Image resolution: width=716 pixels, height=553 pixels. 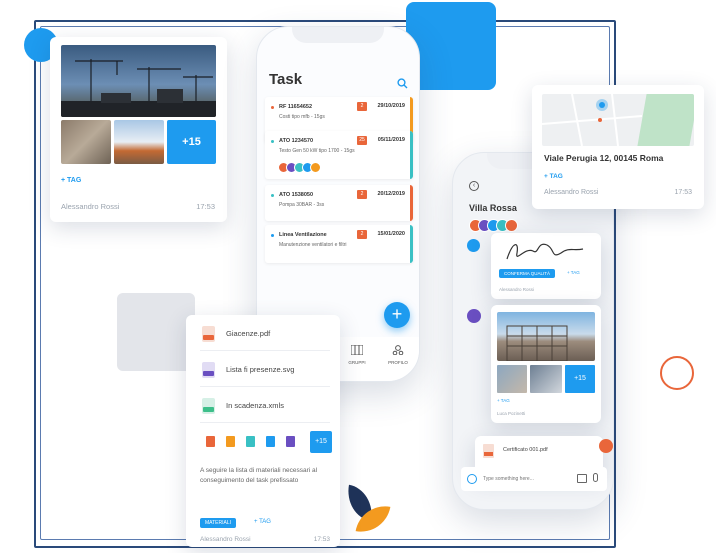 I want to click on task-desc: Pompa 30BAR - 3ss, so click(x=302, y=205).